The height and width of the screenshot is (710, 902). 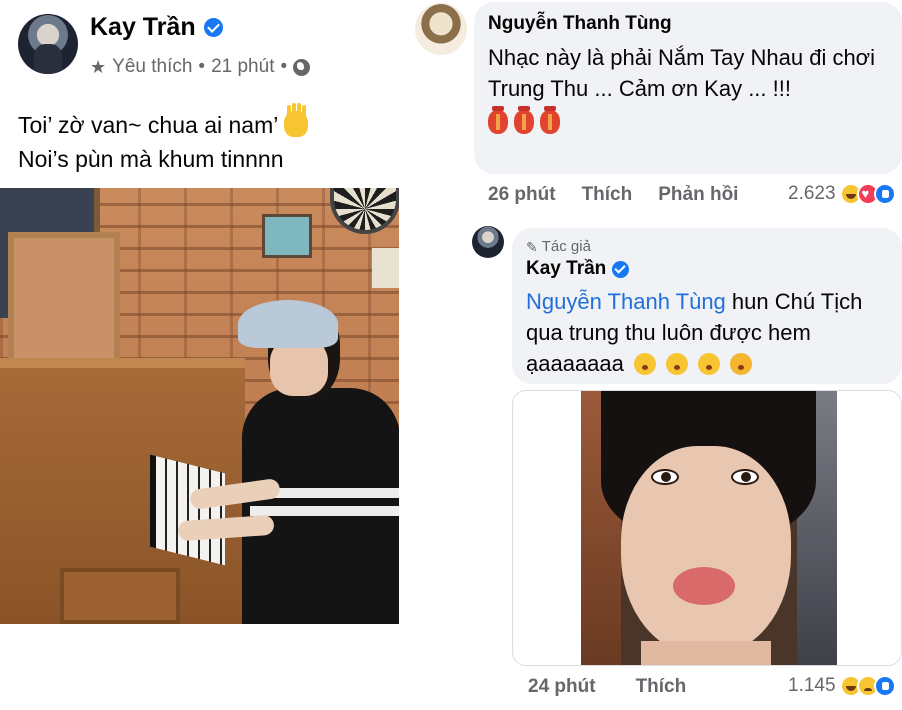 What do you see at coordinates (441, 29) in the screenshot?
I see `commenter-avatar` at bounding box center [441, 29].